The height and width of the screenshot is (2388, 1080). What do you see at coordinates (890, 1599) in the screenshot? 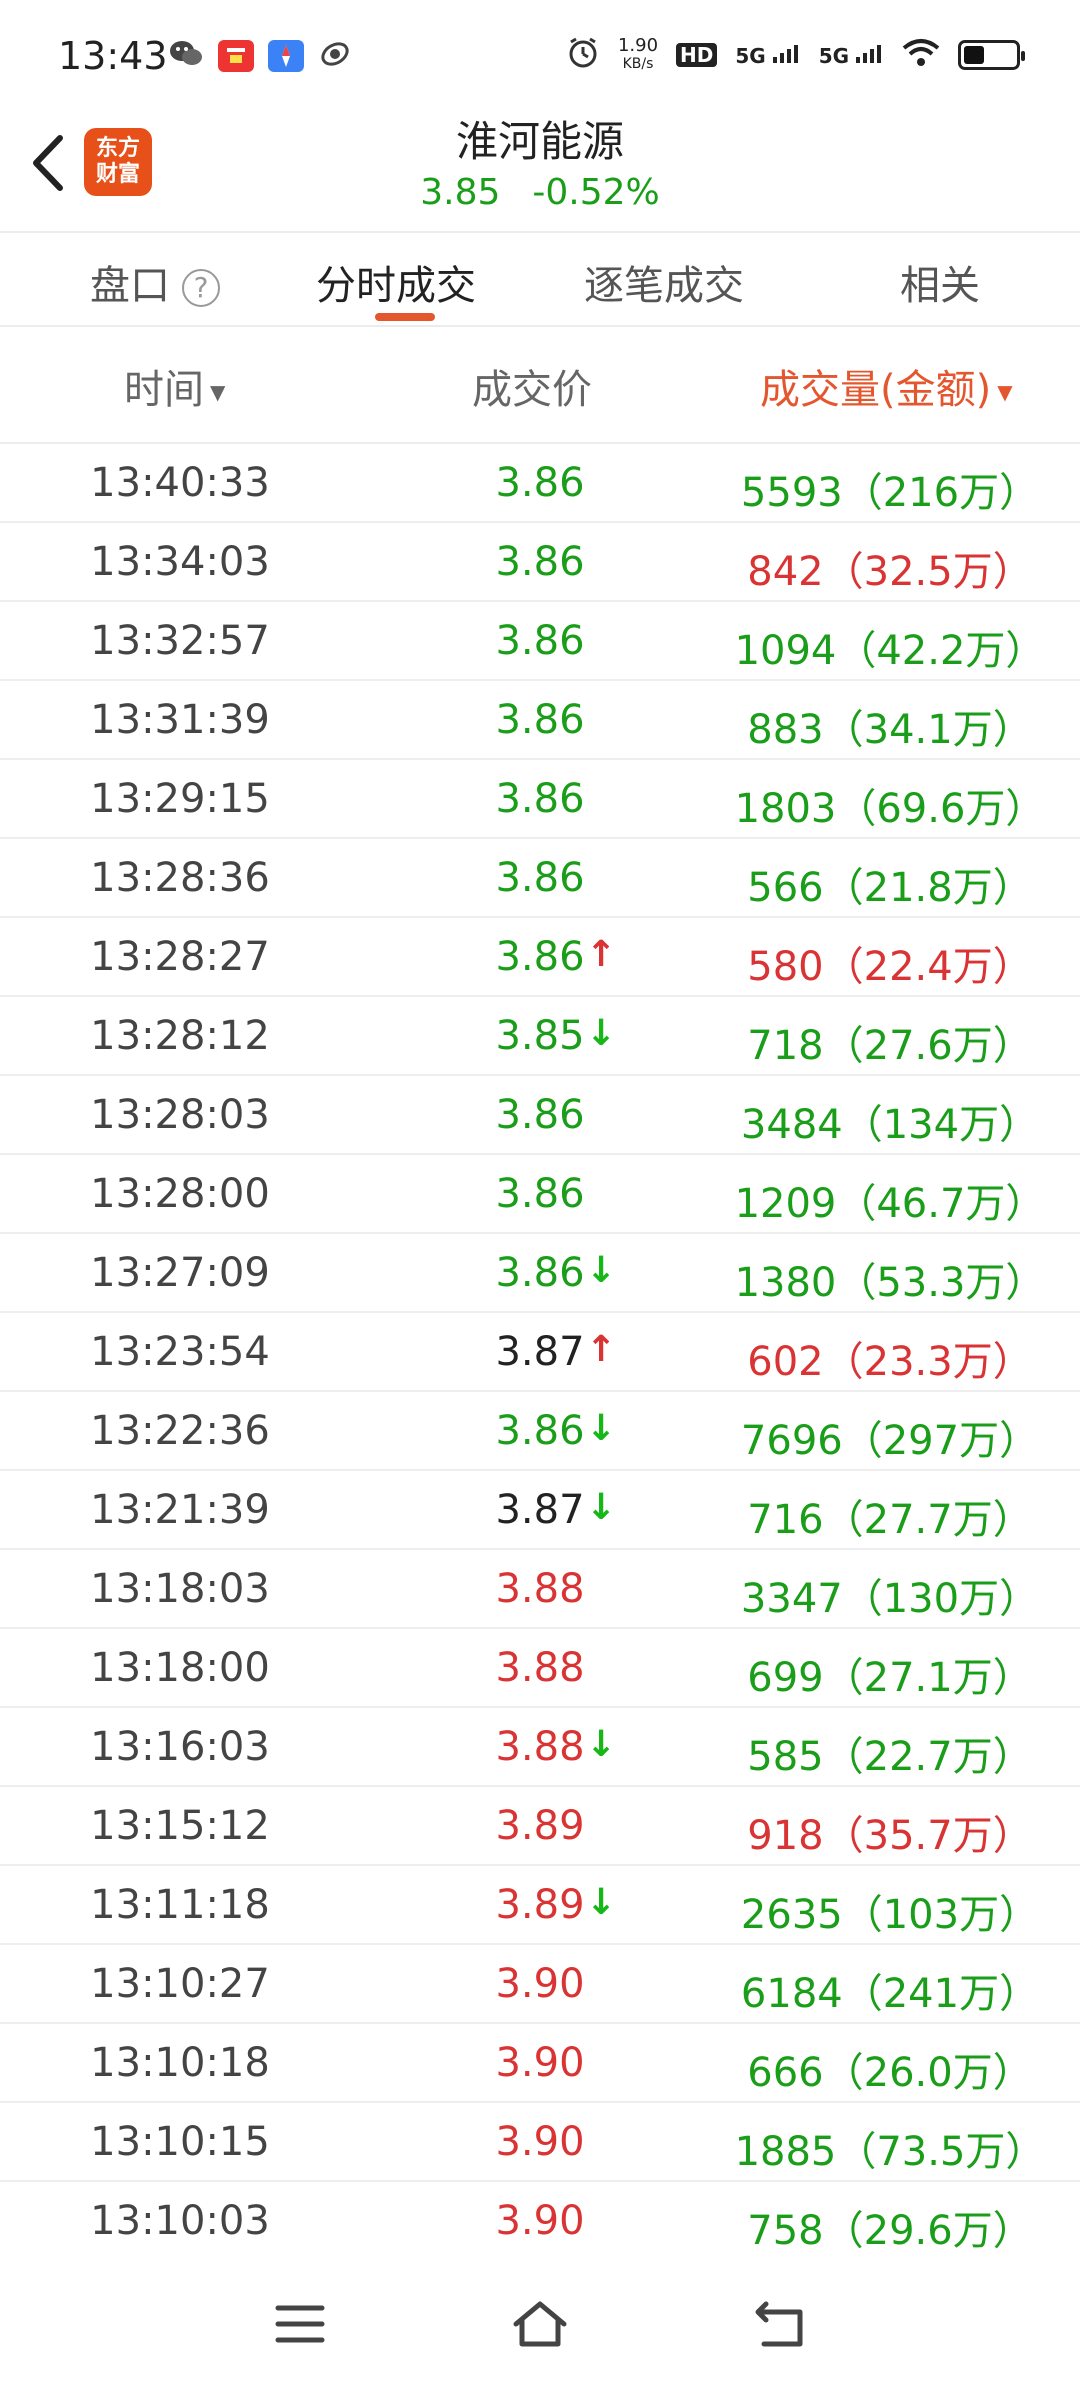
I see `trade-volume: 3347（130万）` at bounding box center [890, 1599].